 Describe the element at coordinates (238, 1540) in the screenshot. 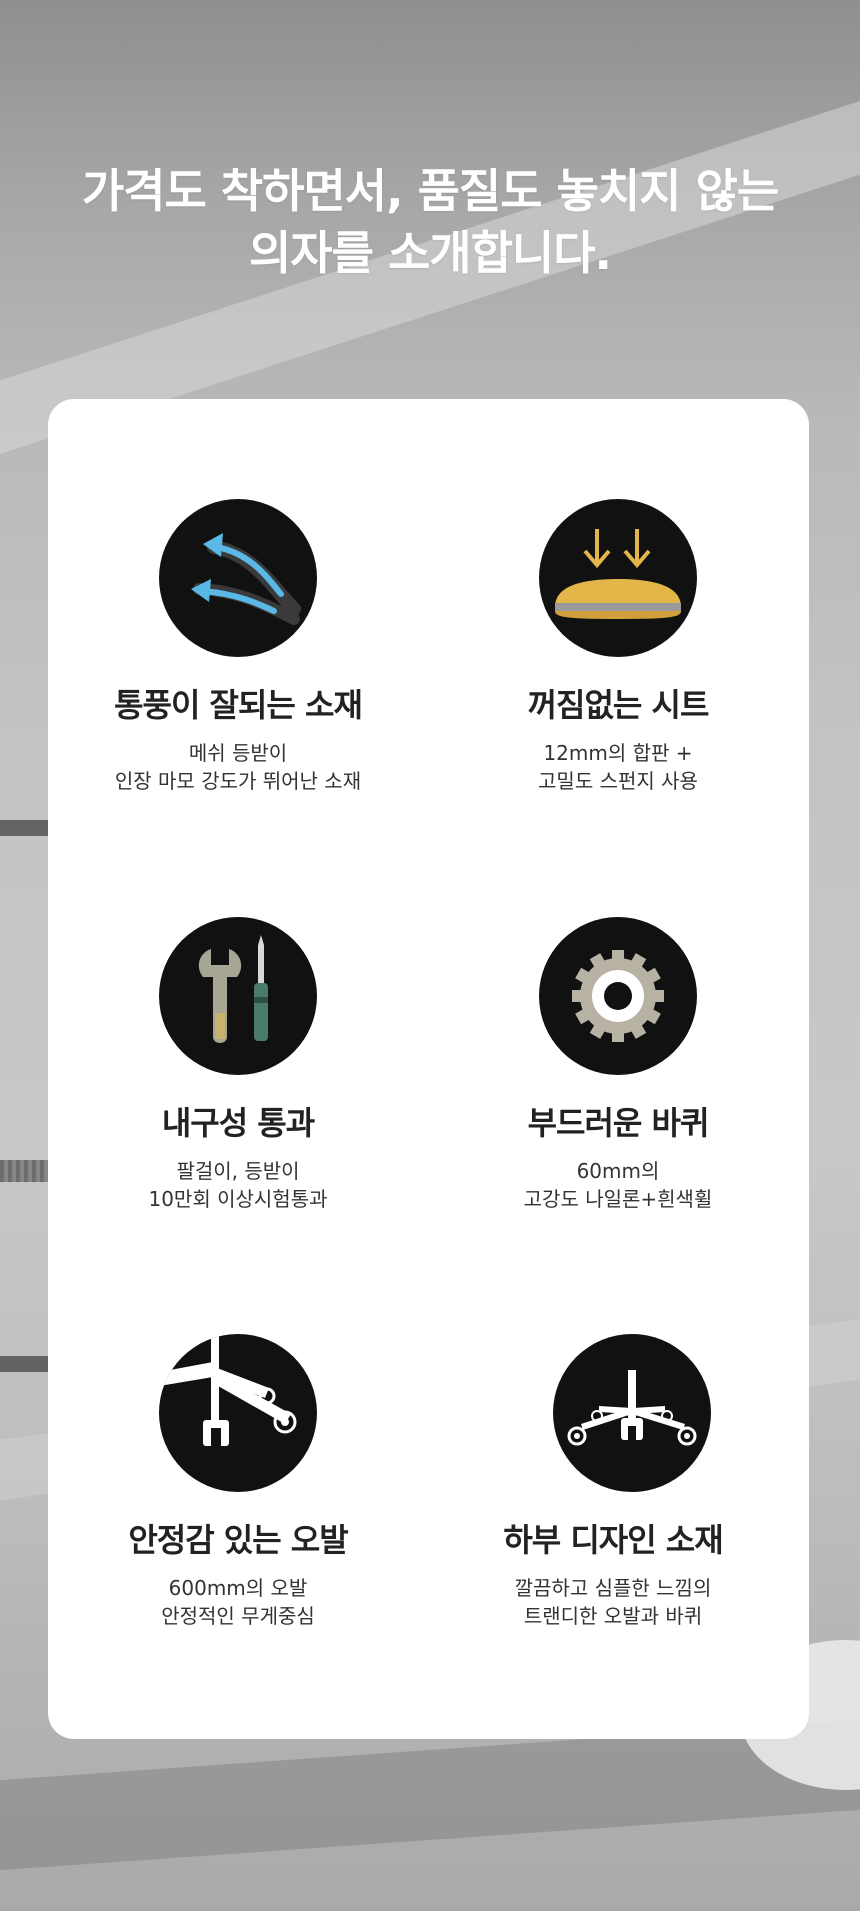

I see `feature-title: 안정감 있는 오발` at that location.